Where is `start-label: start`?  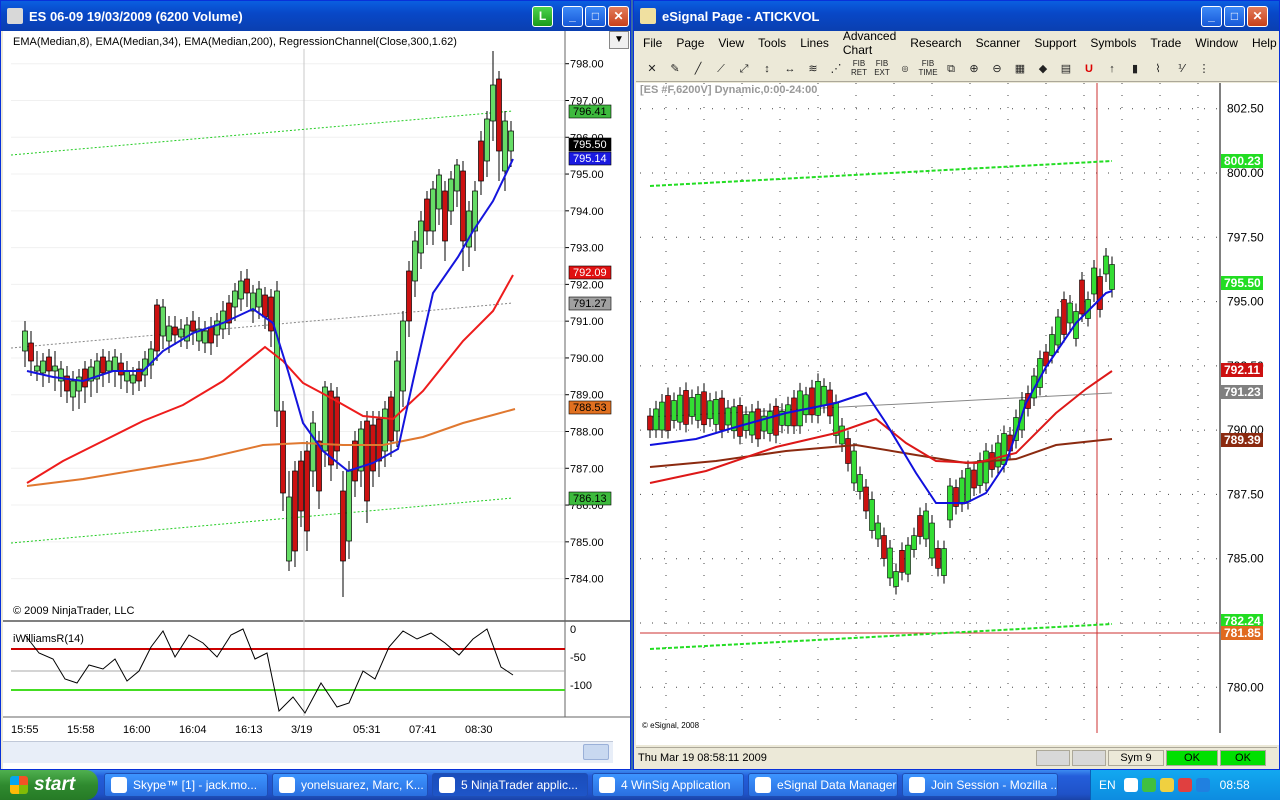
start-label: start is located at coordinates (55, 784).